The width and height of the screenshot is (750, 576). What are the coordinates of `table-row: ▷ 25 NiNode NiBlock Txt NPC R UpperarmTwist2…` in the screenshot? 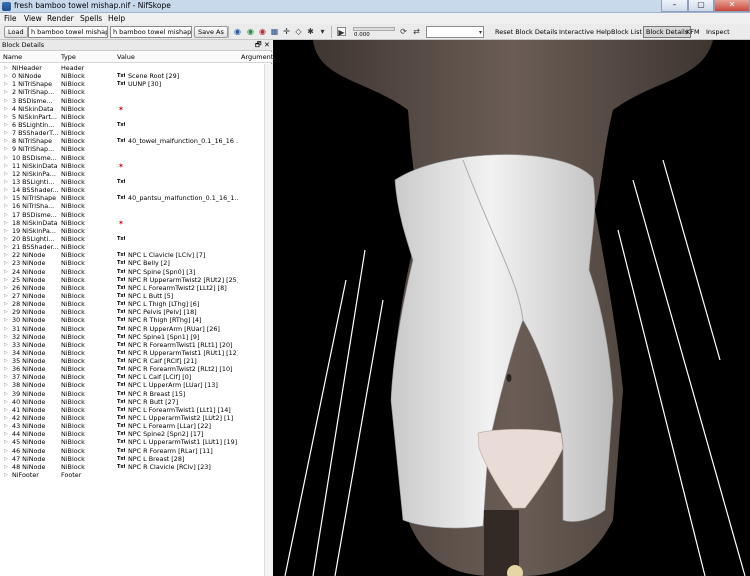 It's located at (136, 280).